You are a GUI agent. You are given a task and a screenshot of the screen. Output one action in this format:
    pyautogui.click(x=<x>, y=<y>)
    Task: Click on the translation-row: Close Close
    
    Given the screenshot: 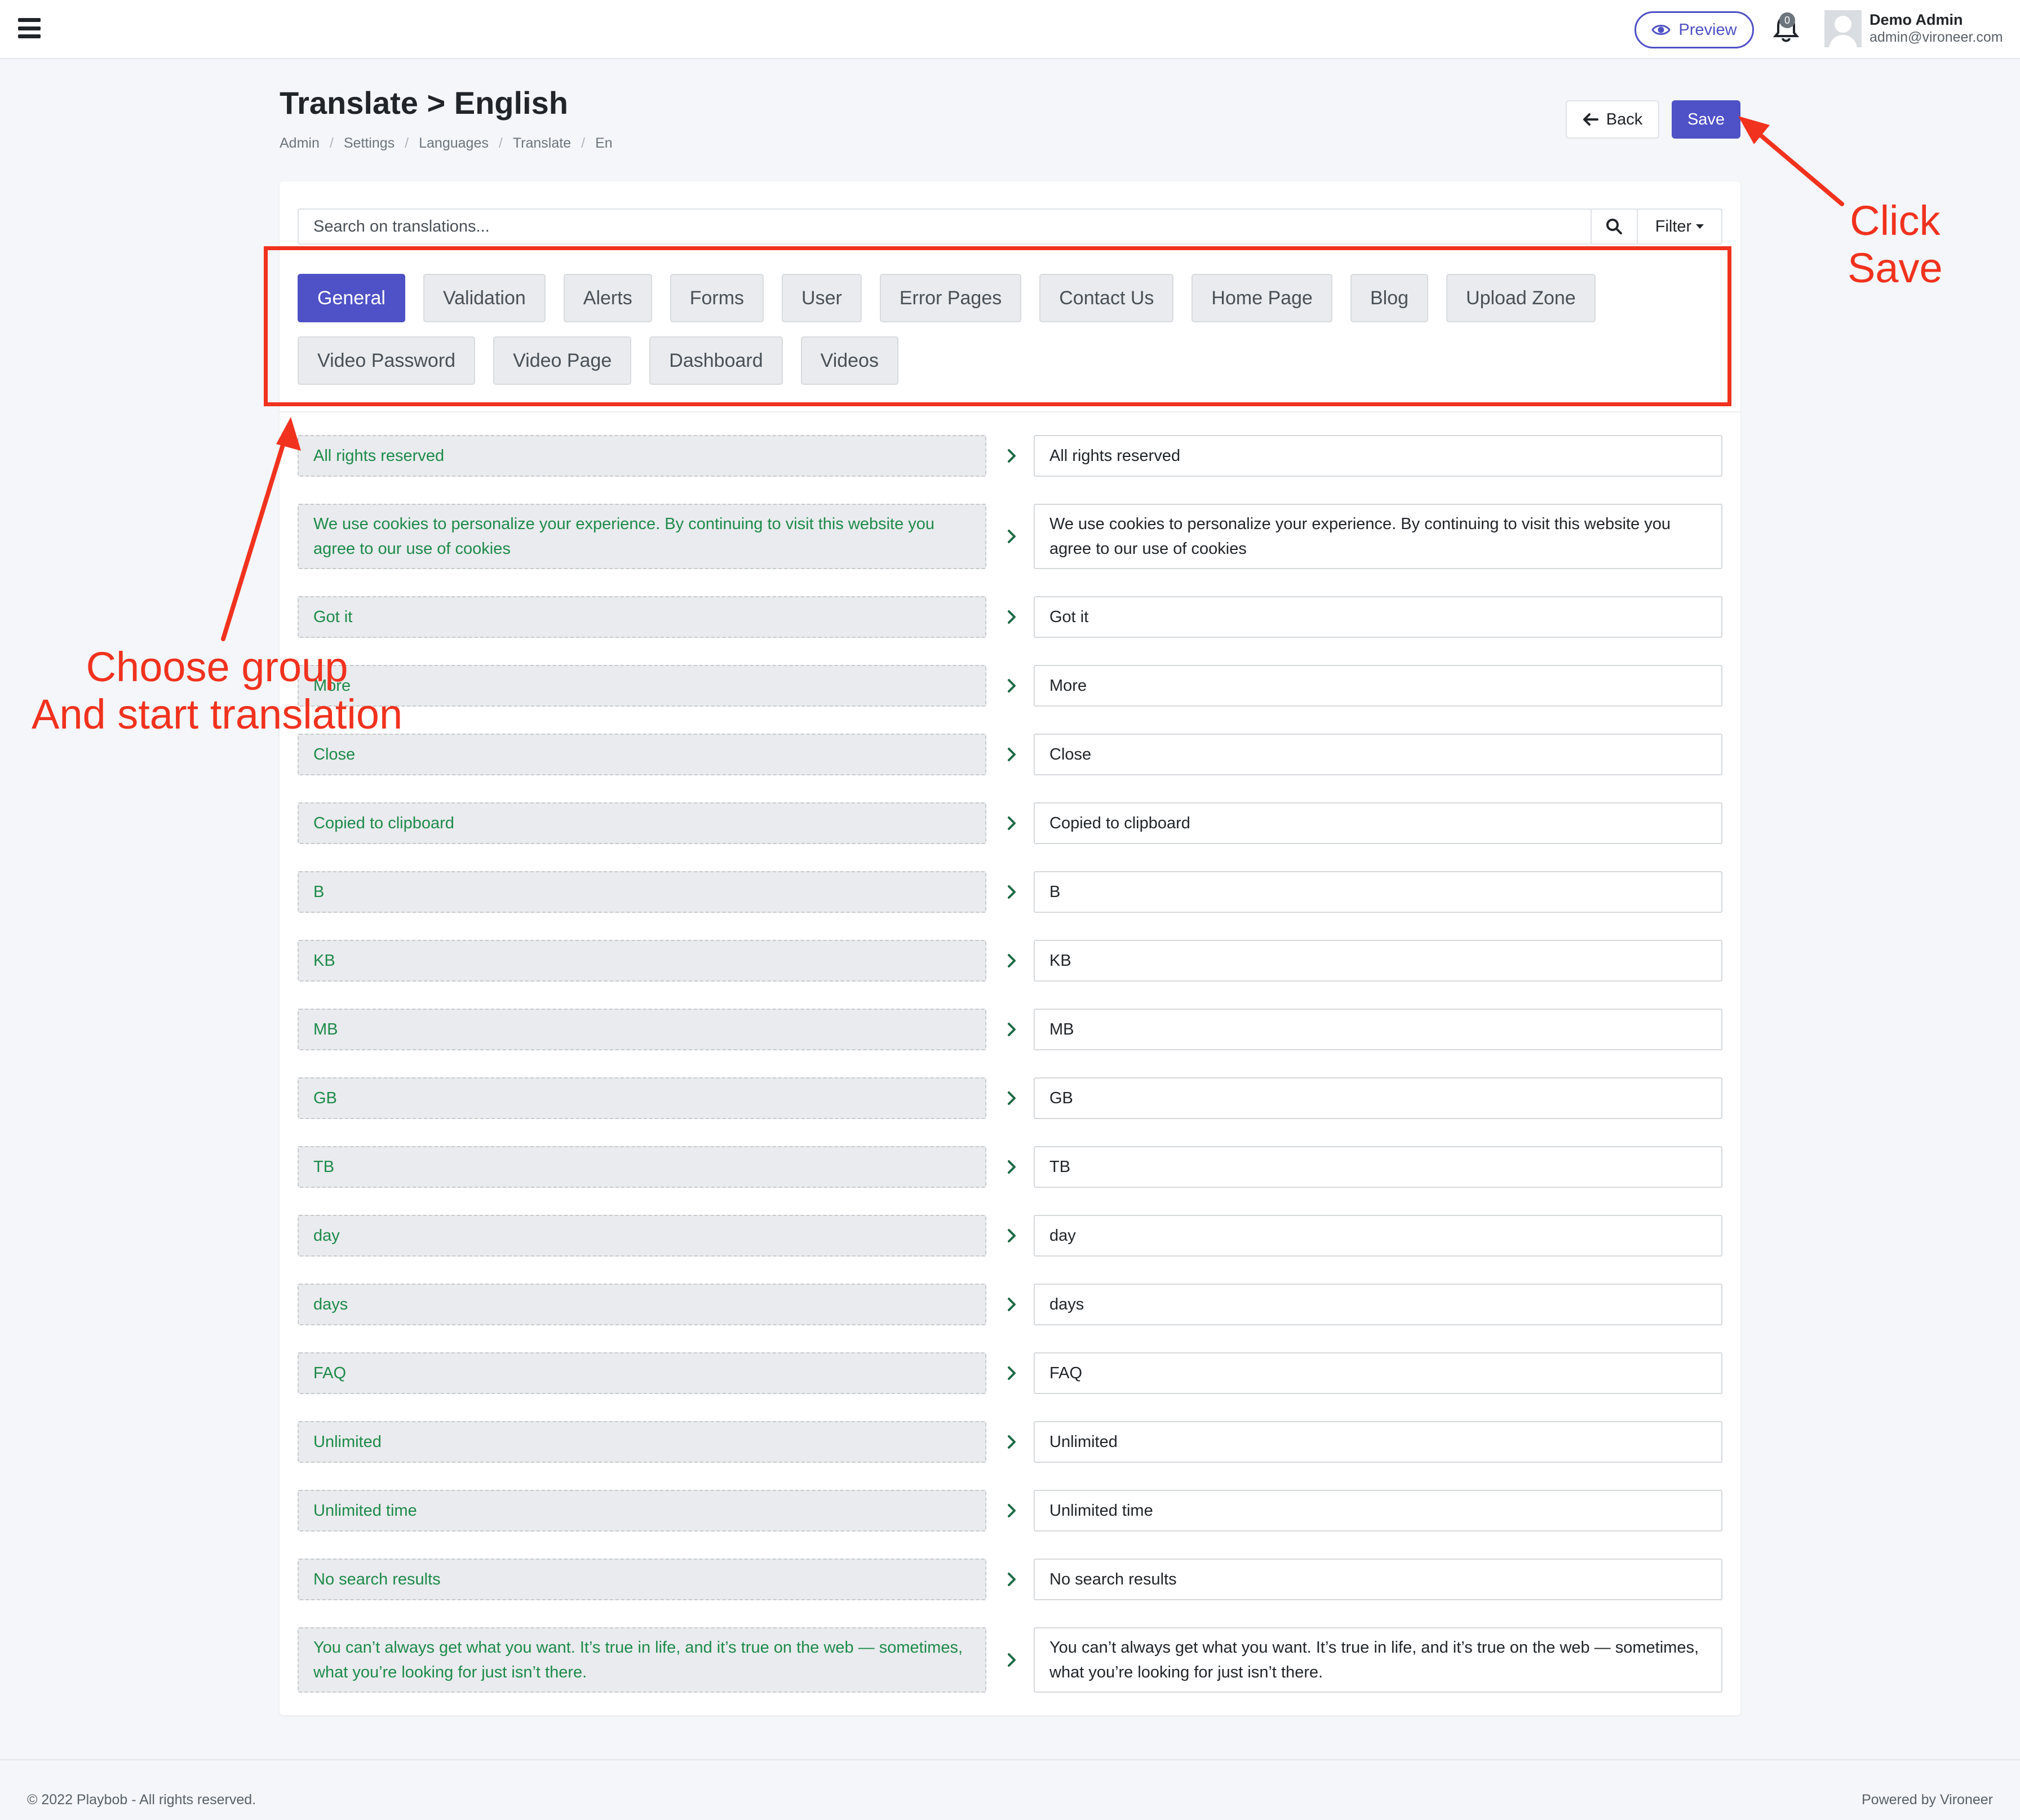 What is the action you would take?
    pyautogui.click(x=1010, y=754)
    